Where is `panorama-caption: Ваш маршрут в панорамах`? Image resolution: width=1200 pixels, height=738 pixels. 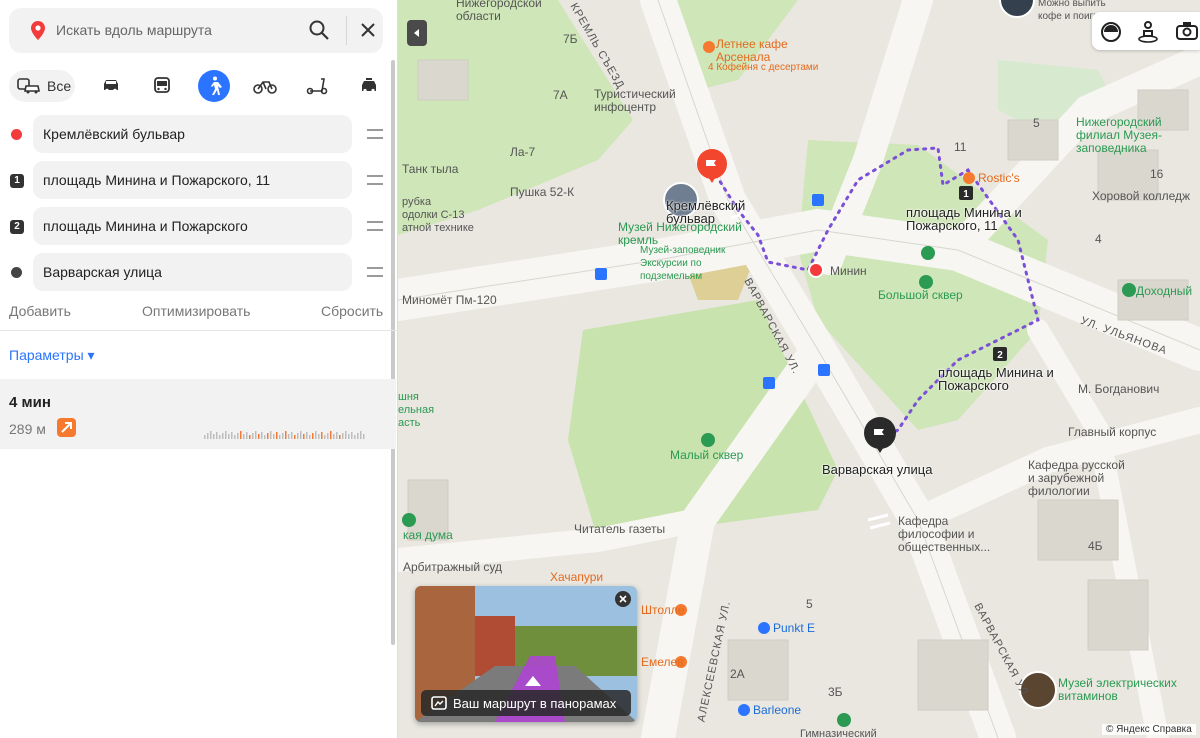
panorama-caption: Ваш маршрут в панорамах is located at coordinates (526, 703).